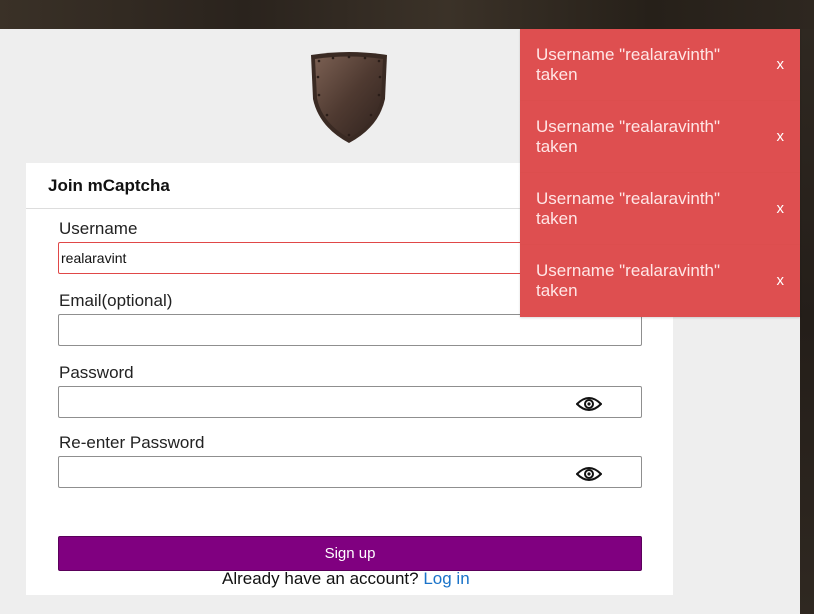 This screenshot has width=814, height=614. Describe the element at coordinates (116, 300) in the screenshot. I see `email-label: Email(optional)` at that location.